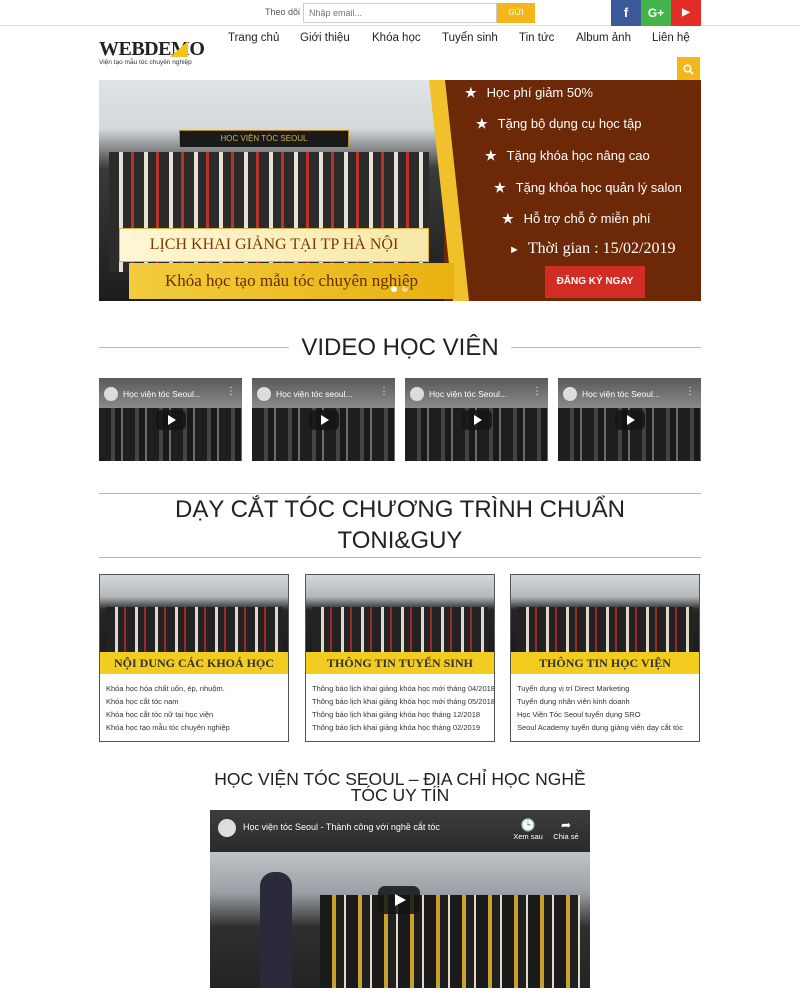  I want to click on nav-contact: Liên hệ, so click(671, 38).